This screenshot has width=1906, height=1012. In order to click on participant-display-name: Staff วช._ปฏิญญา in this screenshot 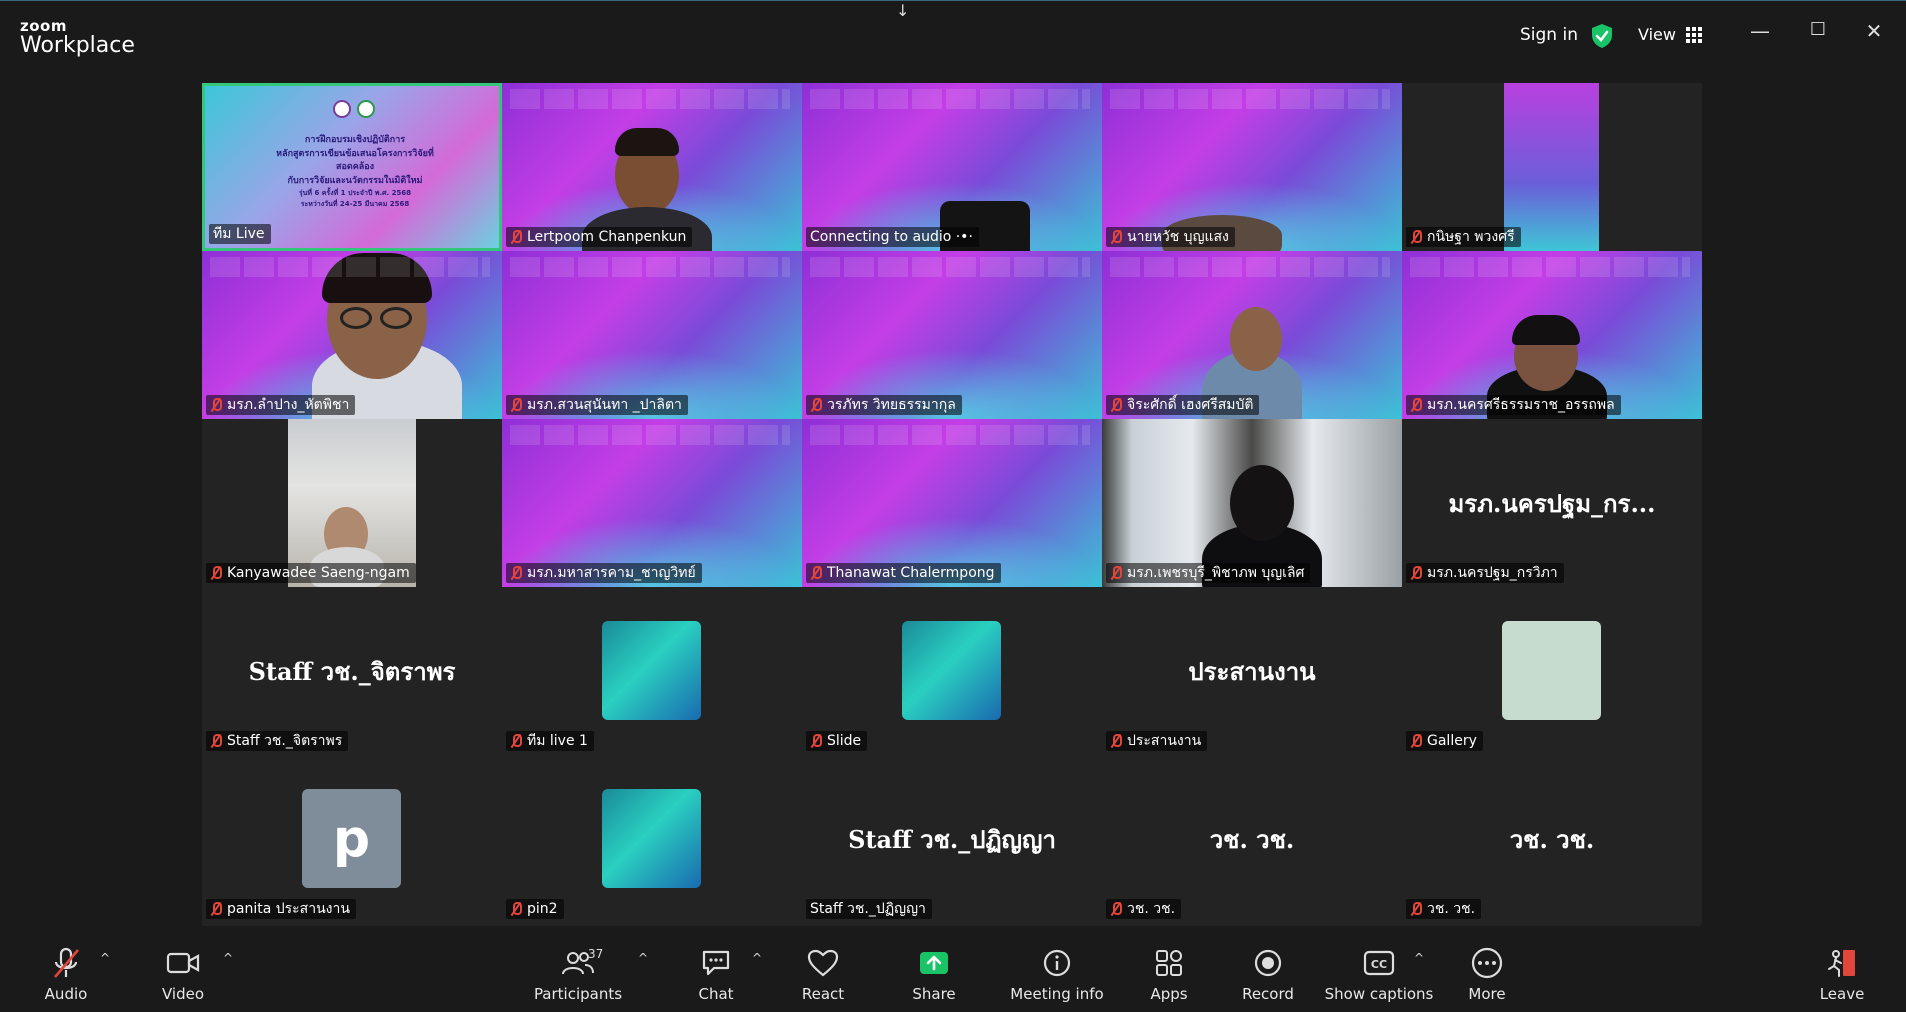, I will do `click(952, 839)`.